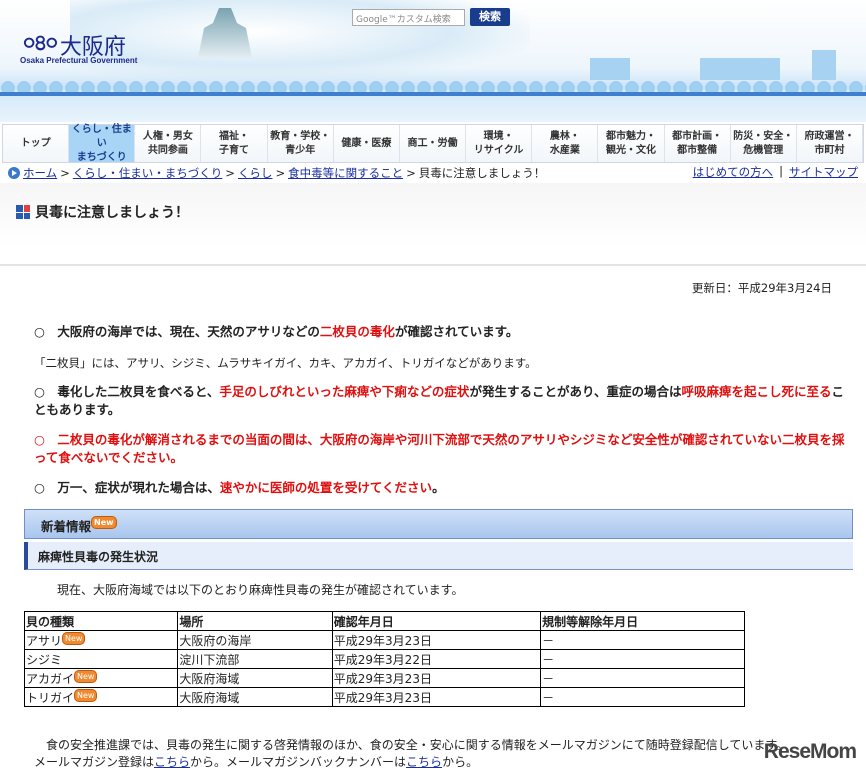  Describe the element at coordinates (172, 762) in the screenshot. I see `register-link: こちら` at that location.